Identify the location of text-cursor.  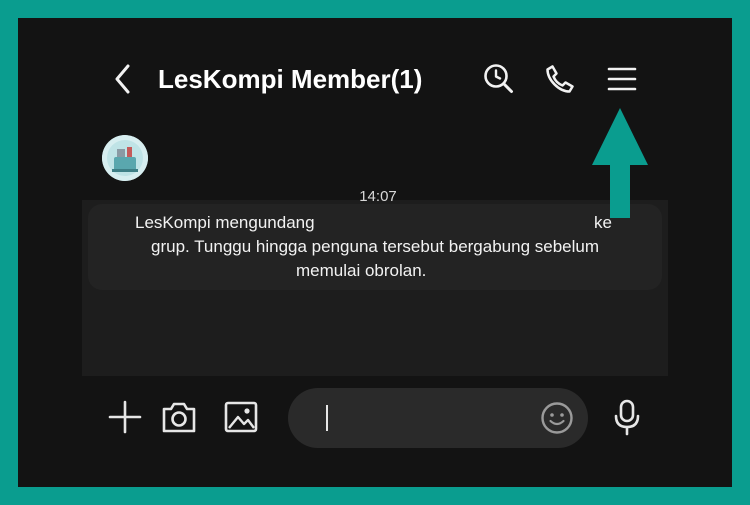
(327, 418).